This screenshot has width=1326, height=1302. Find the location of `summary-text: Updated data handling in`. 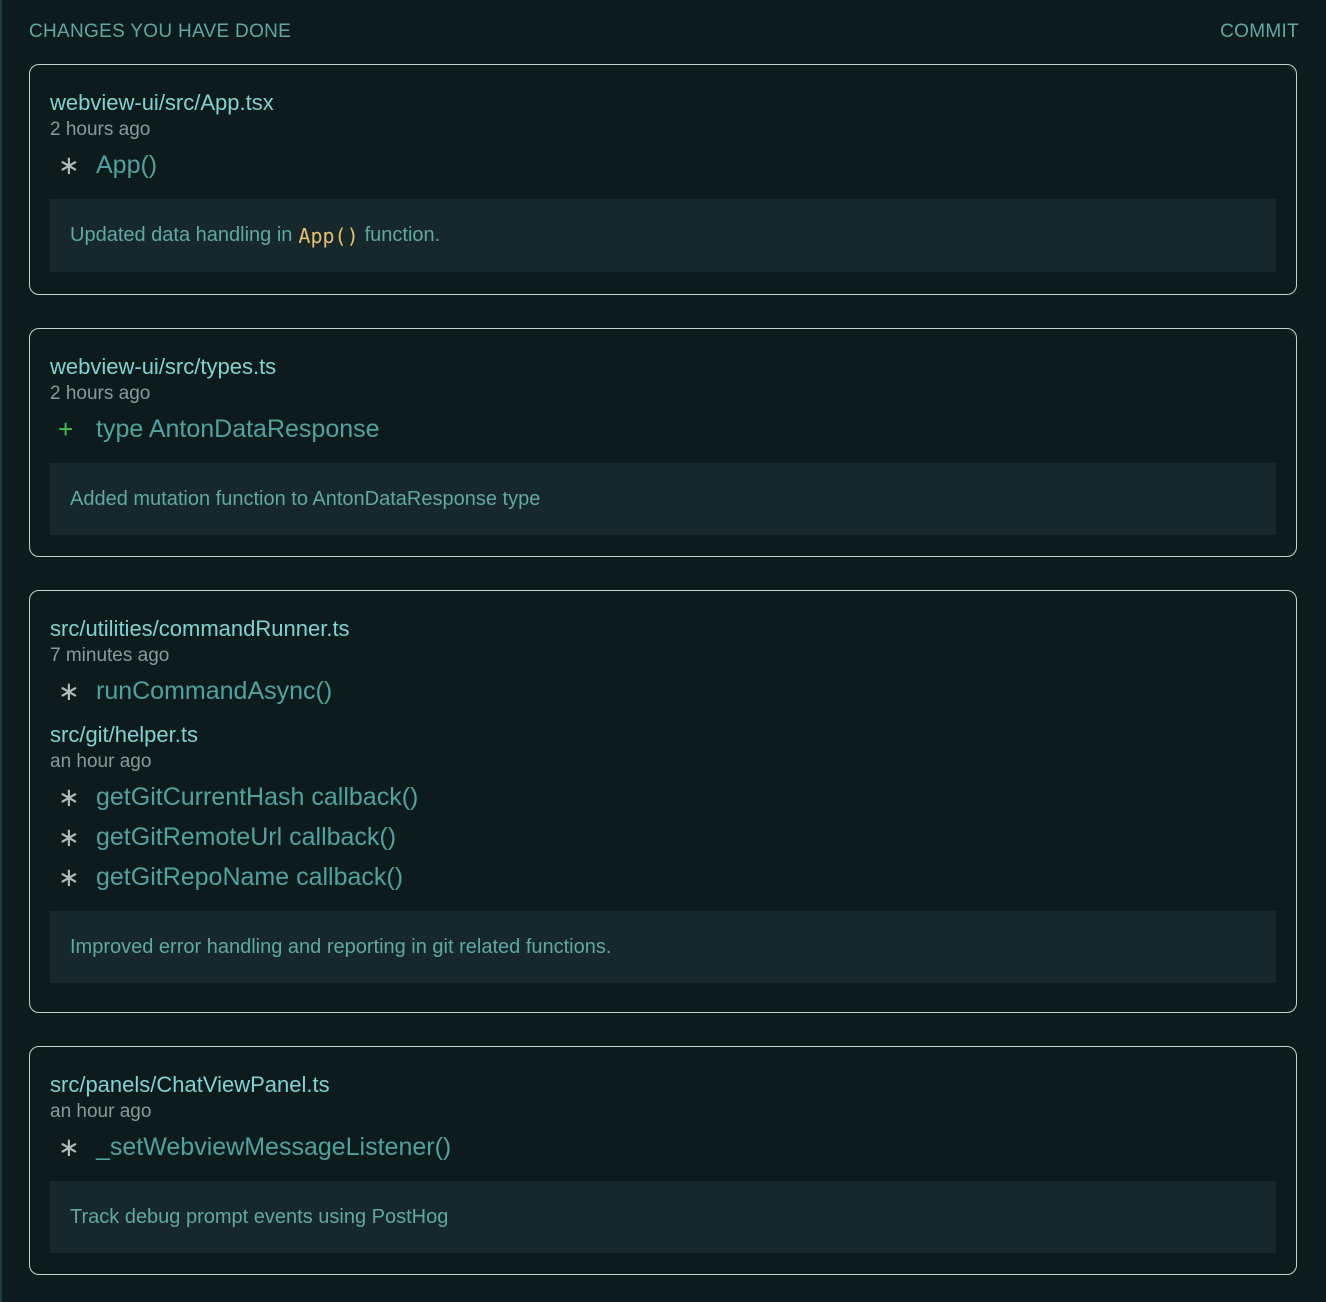

summary-text: Updated data handling in is located at coordinates (181, 235).